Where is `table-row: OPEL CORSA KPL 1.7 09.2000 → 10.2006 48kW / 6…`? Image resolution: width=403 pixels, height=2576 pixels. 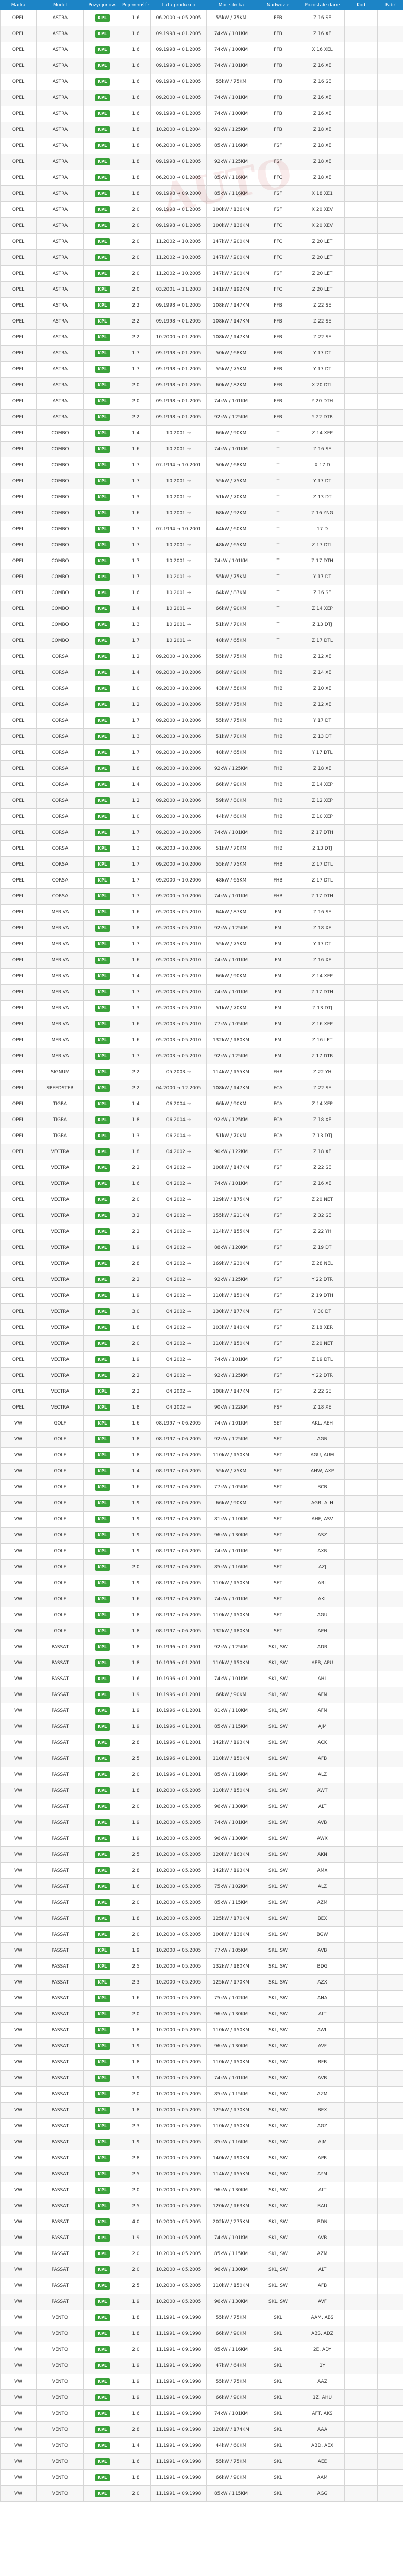
table-row: OPEL CORSA KPL 1.7 09.2000 → 10.2006 48kW / 6… is located at coordinates (202, 752).